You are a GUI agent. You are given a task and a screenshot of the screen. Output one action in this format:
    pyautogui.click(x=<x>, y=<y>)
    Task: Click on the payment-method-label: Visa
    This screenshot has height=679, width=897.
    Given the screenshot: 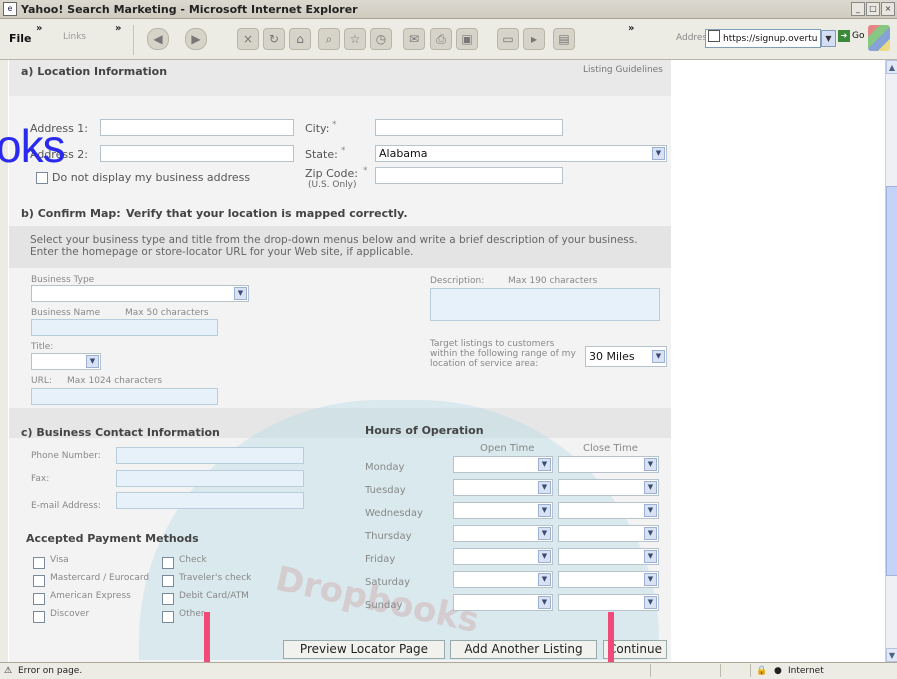 What is the action you would take?
    pyautogui.click(x=59, y=560)
    